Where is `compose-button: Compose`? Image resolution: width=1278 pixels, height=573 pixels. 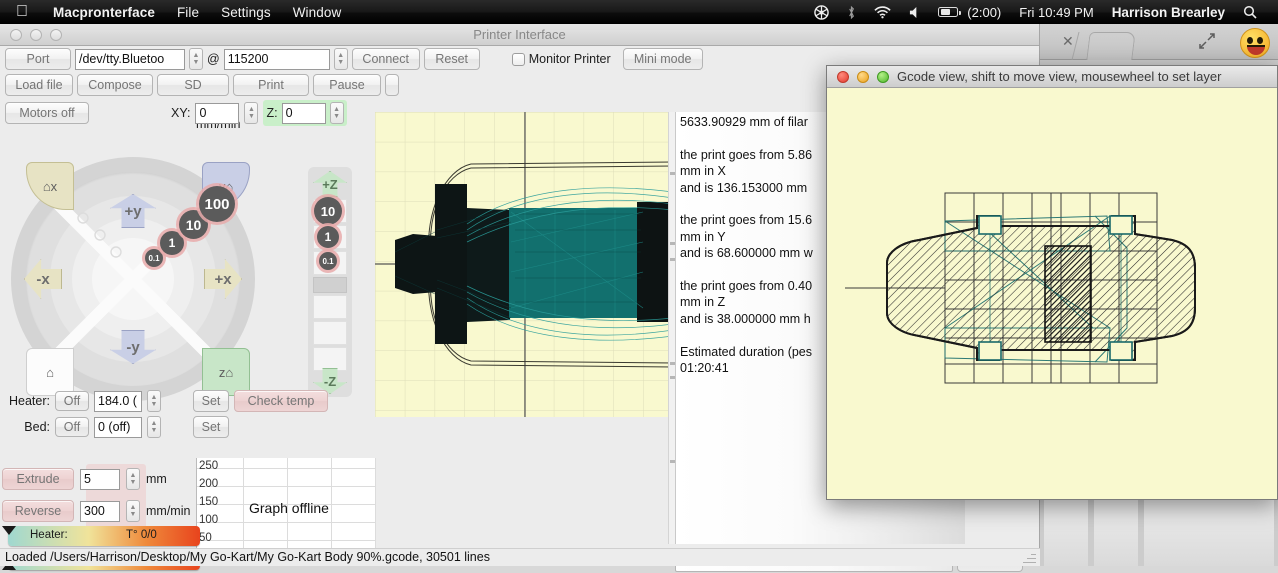 compose-button: Compose is located at coordinates (115, 85).